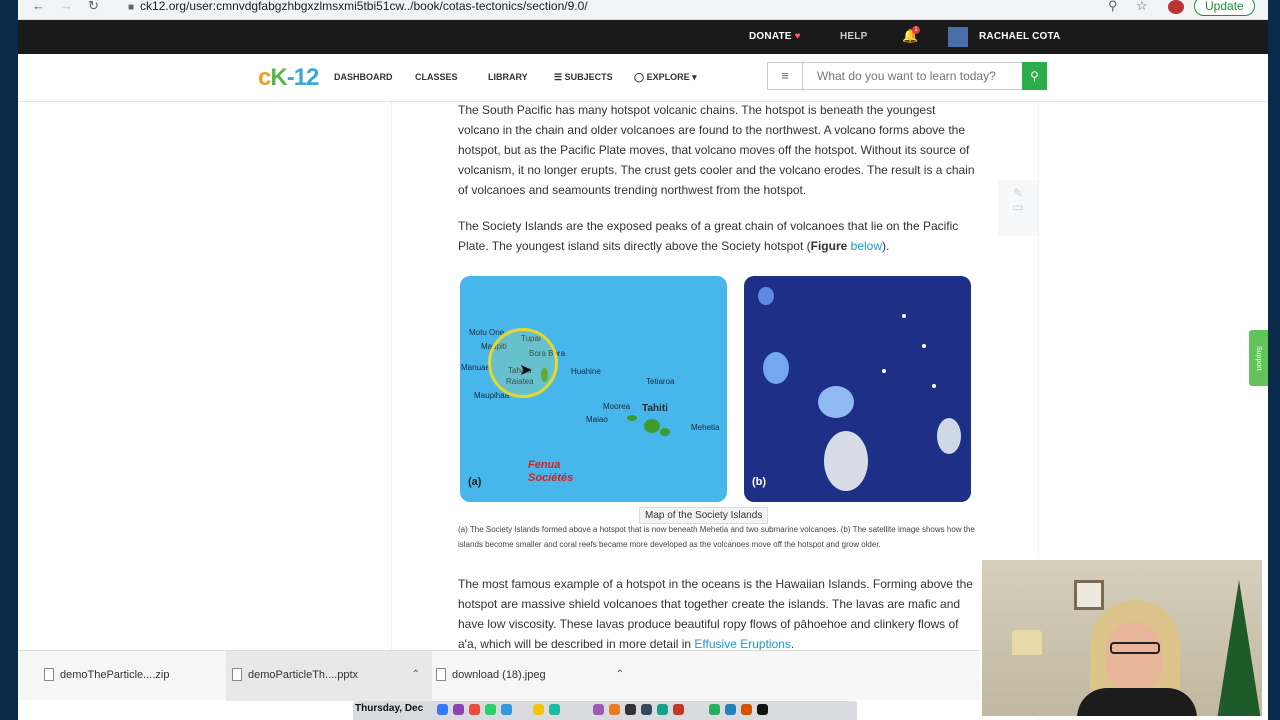 This screenshot has width=1280, height=720. I want to click on notification-badge: 1, so click(916, 30).